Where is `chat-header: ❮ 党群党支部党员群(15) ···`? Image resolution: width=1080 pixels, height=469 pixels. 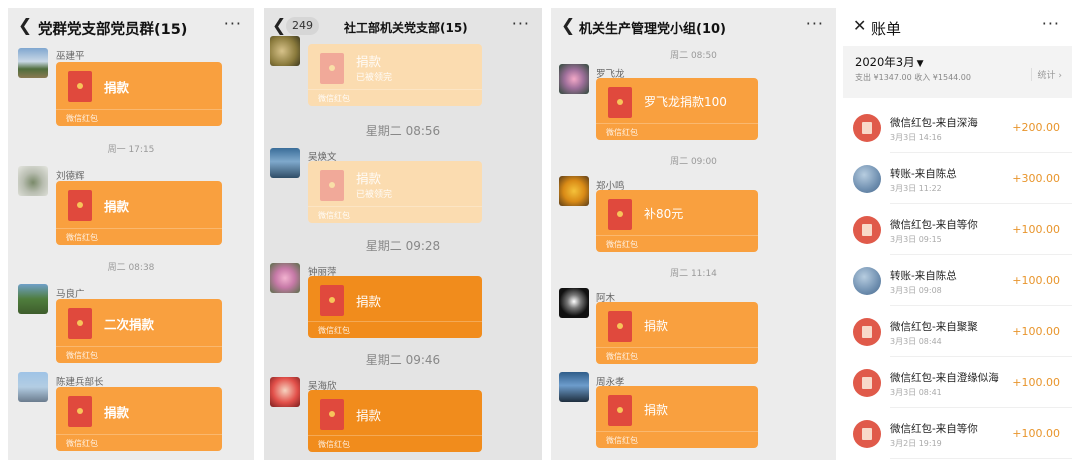 chat-header: ❮ 党群党支部党员群(15) ··· is located at coordinates (131, 27).